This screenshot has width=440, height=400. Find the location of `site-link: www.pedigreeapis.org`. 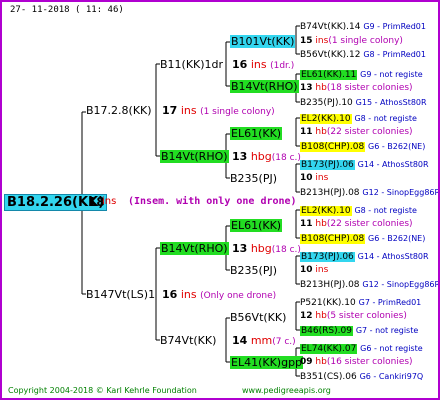

site-link: www.pedigreeapis.org is located at coordinates (286, 390).